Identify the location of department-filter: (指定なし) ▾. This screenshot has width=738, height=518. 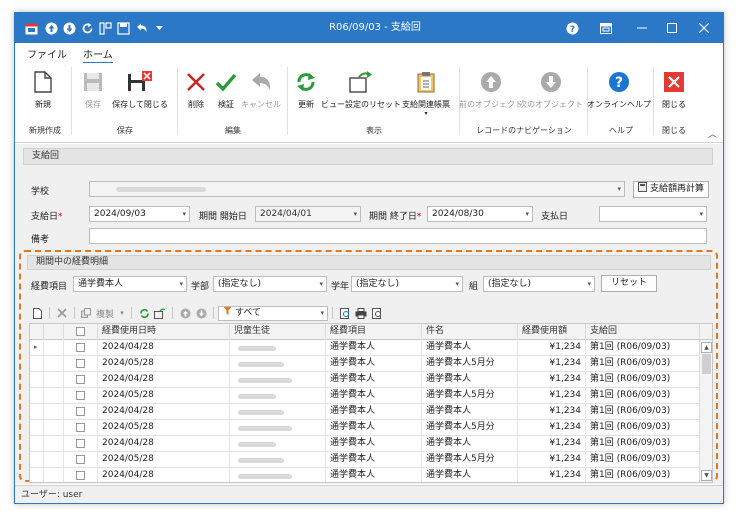
(270, 284).